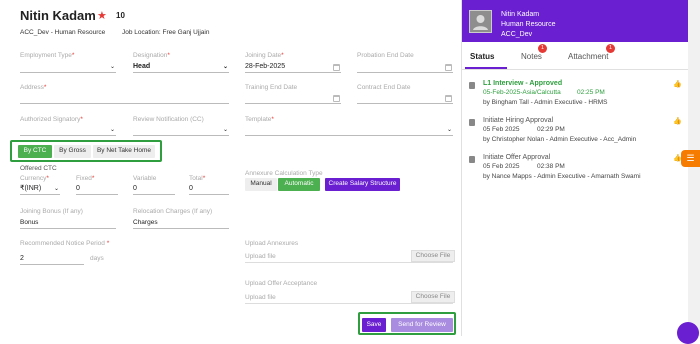 The width and height of the screenshot is (700, 344). What do you see at coordinates (284, 173) in the screenshot?
I see `annexure-calc-label: Annexure Calculation Type` at bounding box center [284, 173].